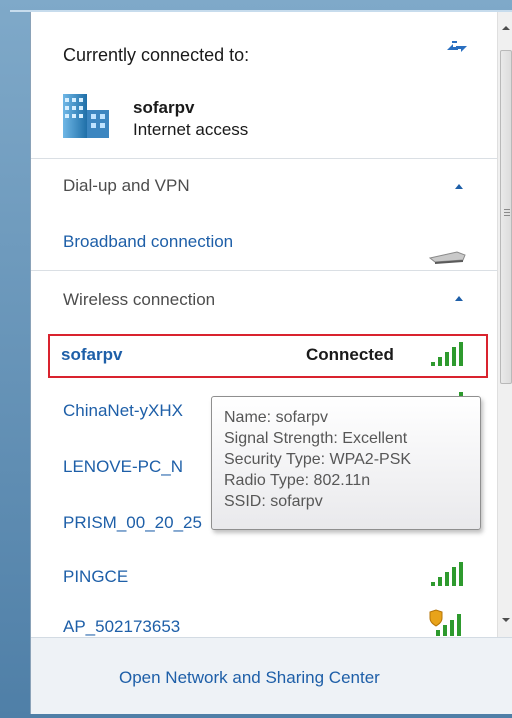 Image resolution: width=512 pixels, height=718 pixels. I want to click on vertical-scrollbar, so click(504, 324).